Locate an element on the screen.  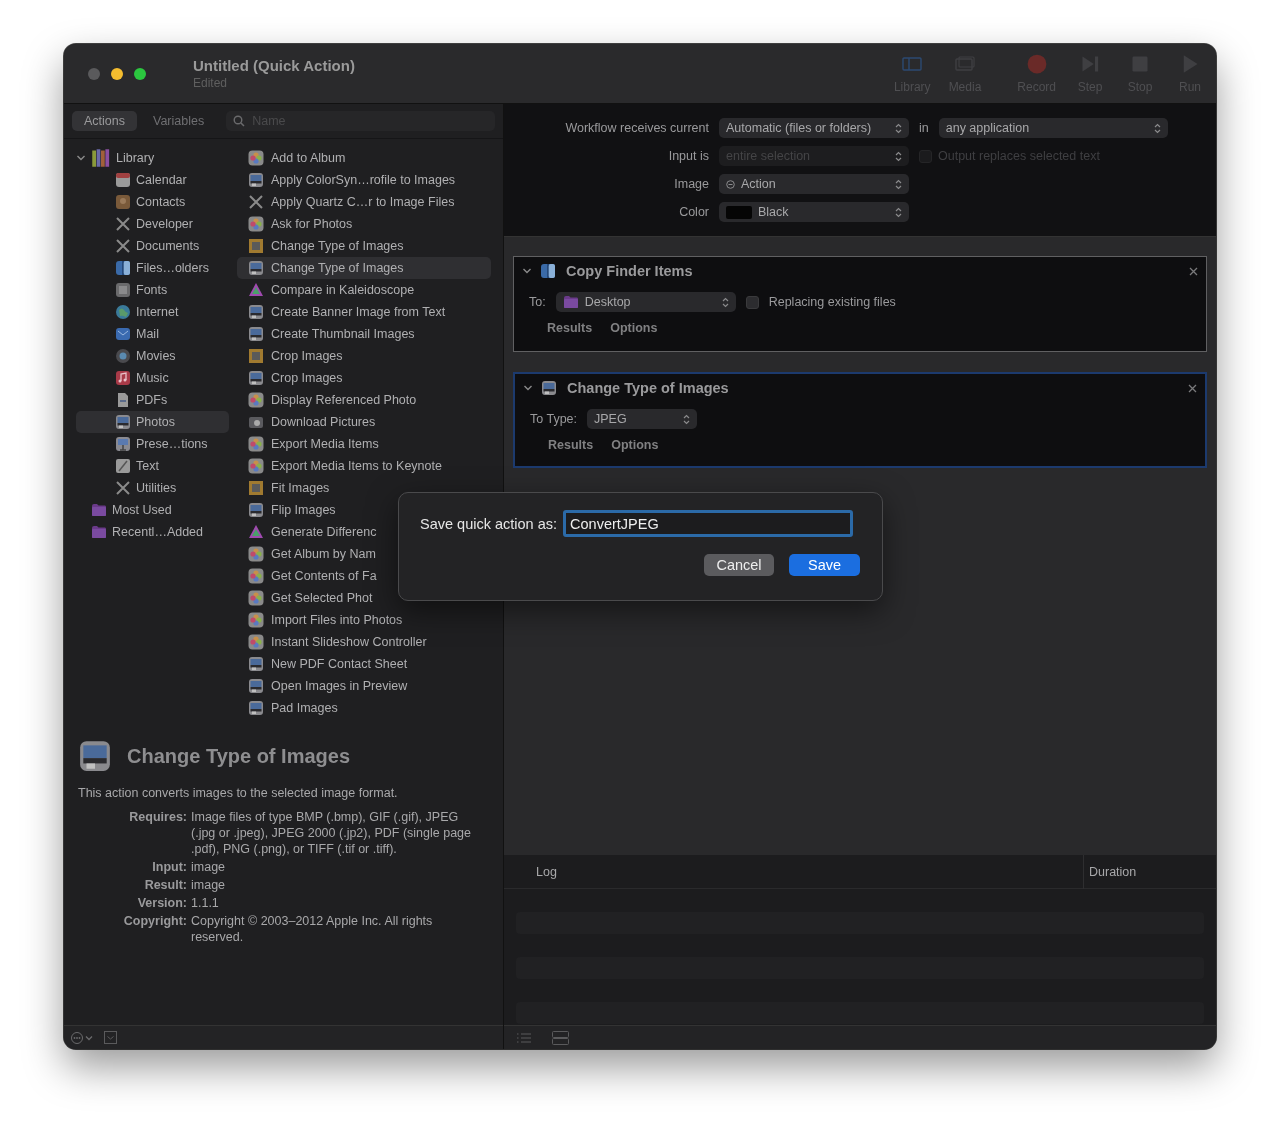
action-item: Display Referenced Photo is located at coordinates (364, 400).